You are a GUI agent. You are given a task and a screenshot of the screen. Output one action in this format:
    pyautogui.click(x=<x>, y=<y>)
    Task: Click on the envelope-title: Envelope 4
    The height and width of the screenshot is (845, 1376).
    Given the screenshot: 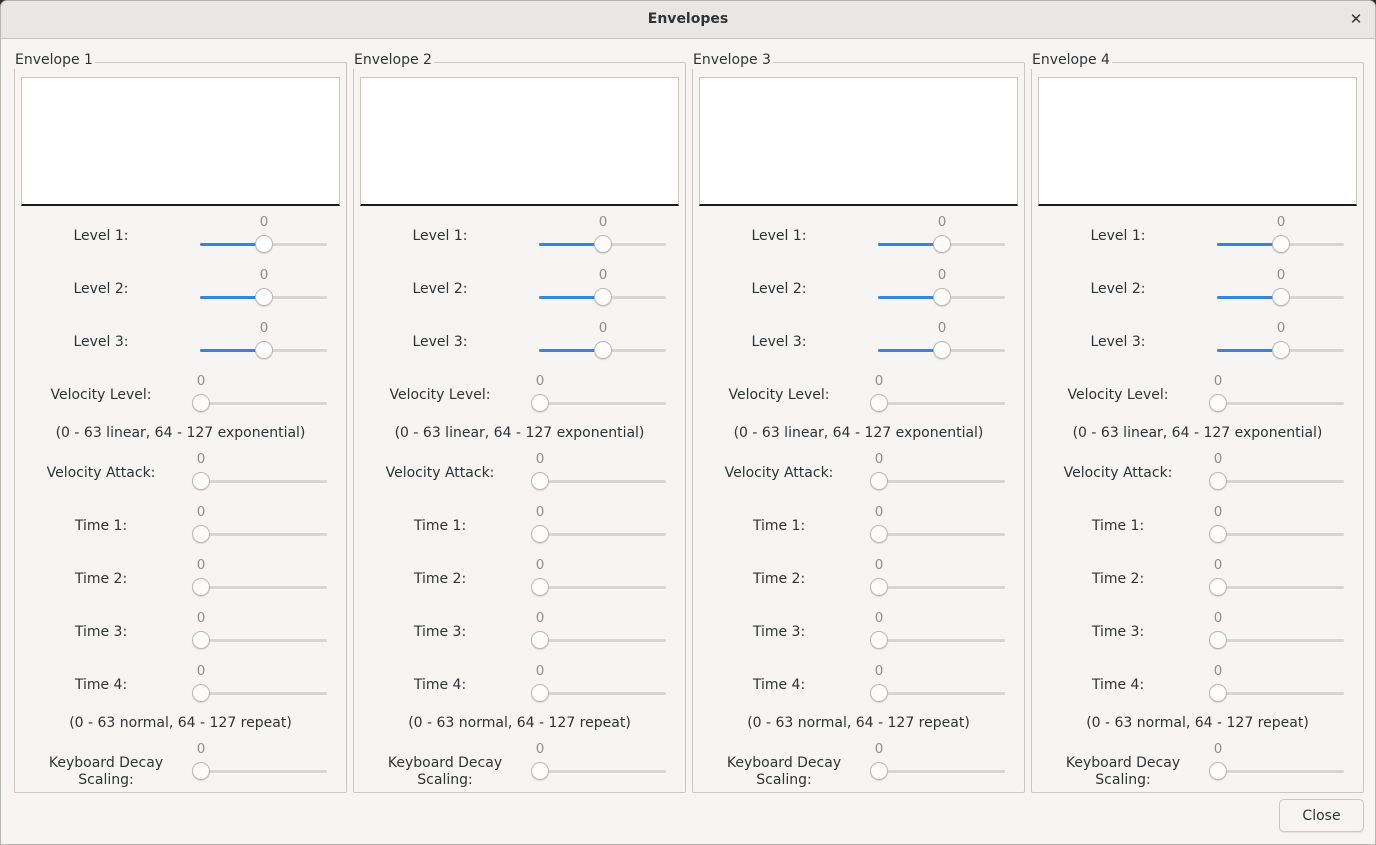 What is the action you would take?
    pyautogui.click(x=1071, y=60)
    